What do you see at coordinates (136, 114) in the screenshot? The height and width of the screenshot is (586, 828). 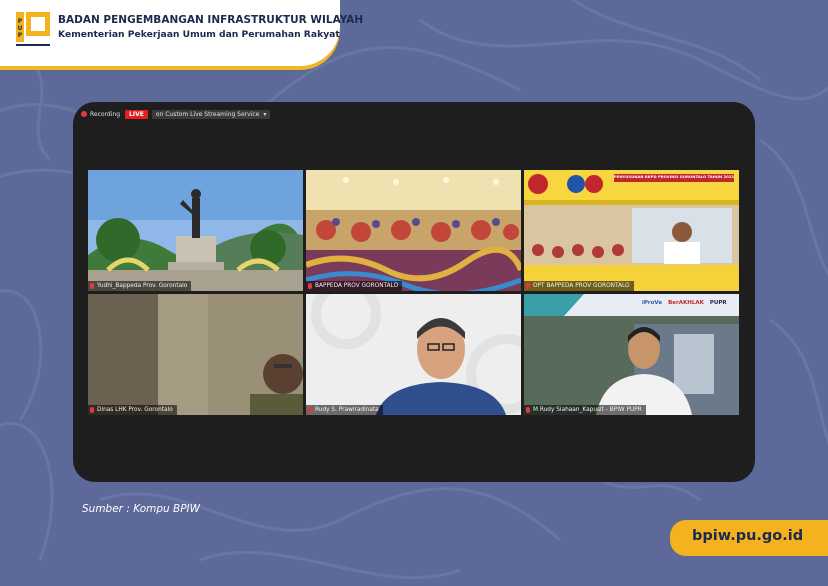 I see `live-badge: LIVE` at bounding box center [136, 114].